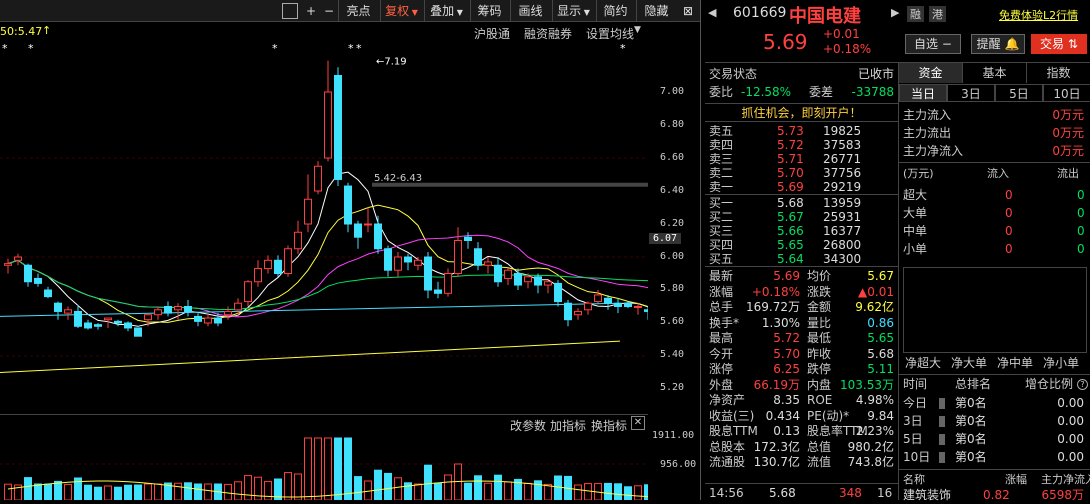 This screenshot has width=1090, height=504. Describe the element at coordinates (1065, 479) in the screenshot. I see `sector-header: 主力净流入` at that location.